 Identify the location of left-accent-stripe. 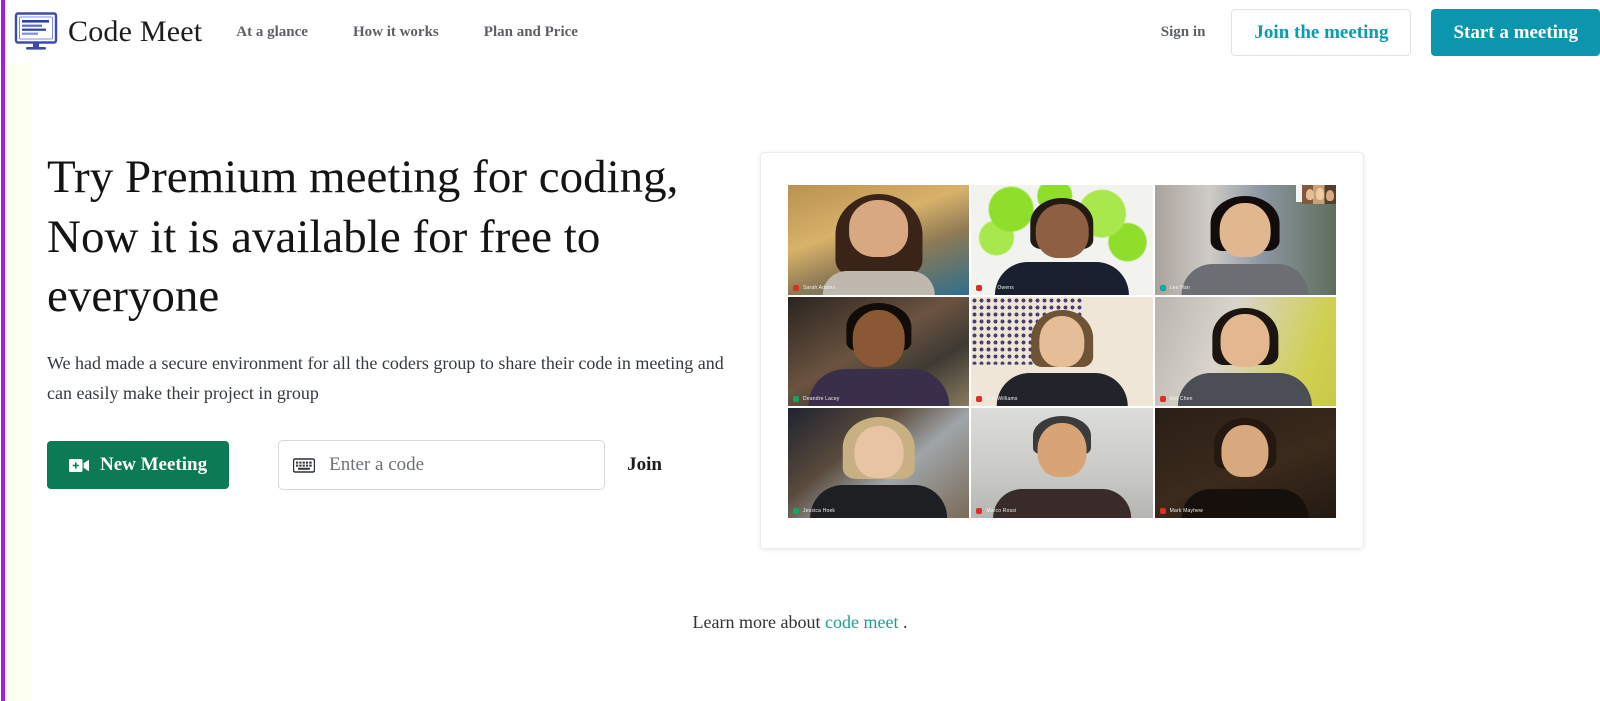
(3, 350).